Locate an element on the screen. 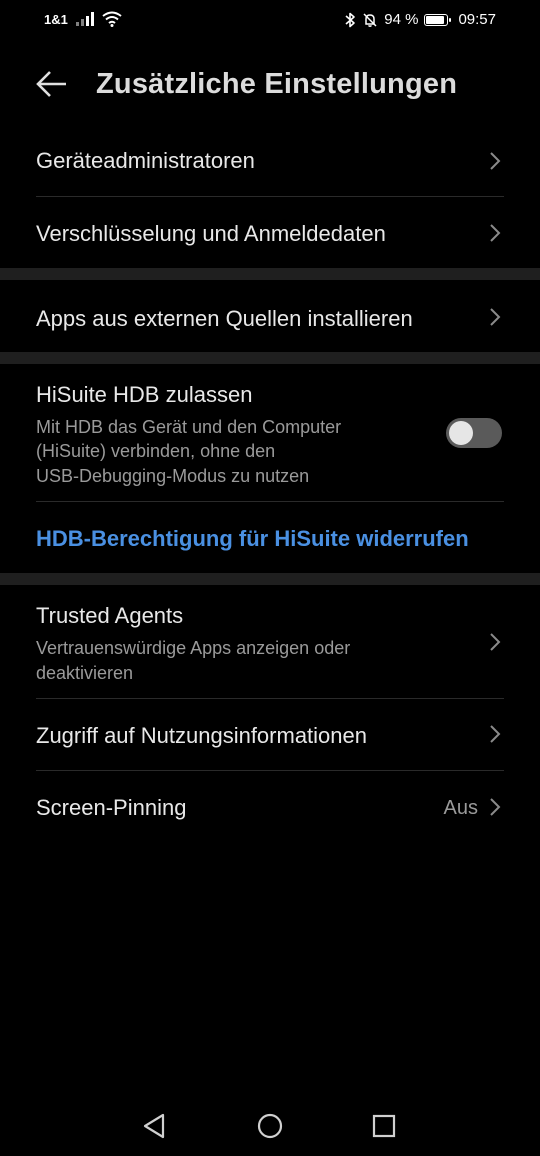  screen-pinning-row: Screen-Pinning Aus is located at coordinates (270, 807).